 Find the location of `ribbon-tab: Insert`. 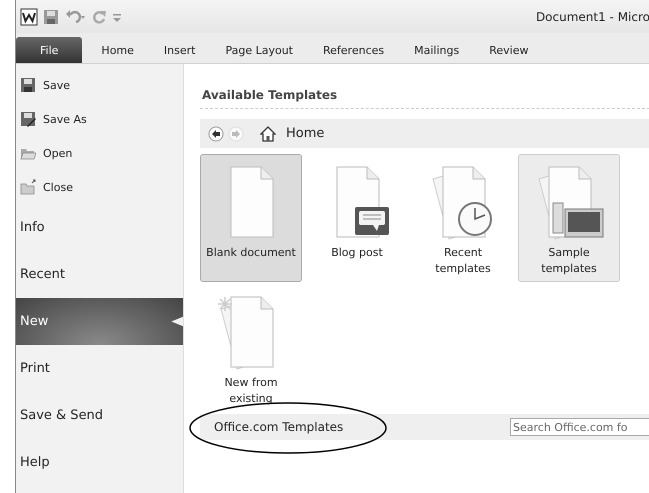

ribbon-tab: Insert is located at coordinates (179, 50).